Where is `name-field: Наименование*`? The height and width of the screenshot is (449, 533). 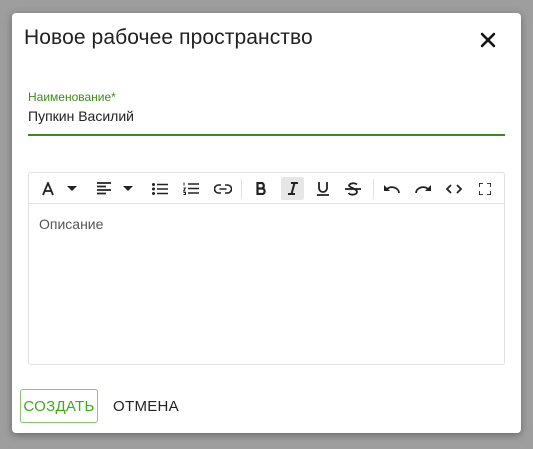 name-field: Наименование* is located at coordinates (266, 111).